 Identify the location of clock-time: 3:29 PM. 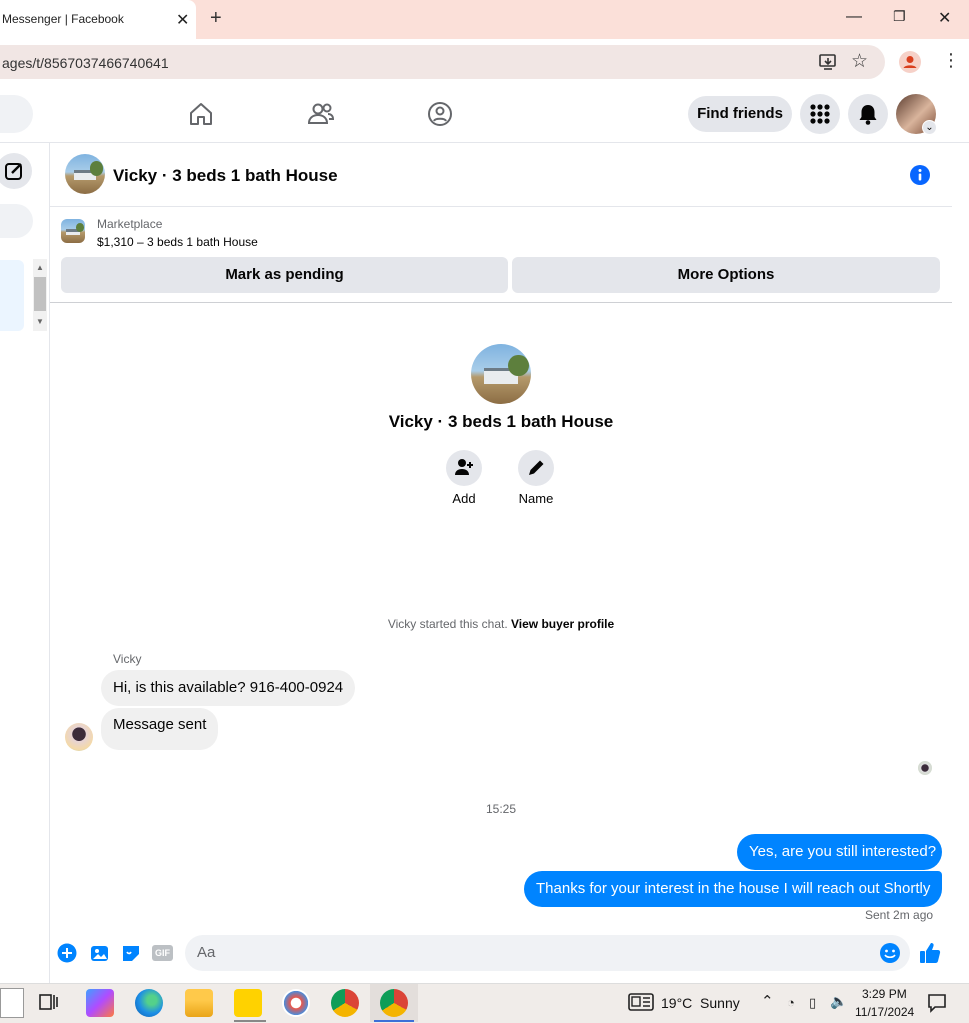
(884, 994).